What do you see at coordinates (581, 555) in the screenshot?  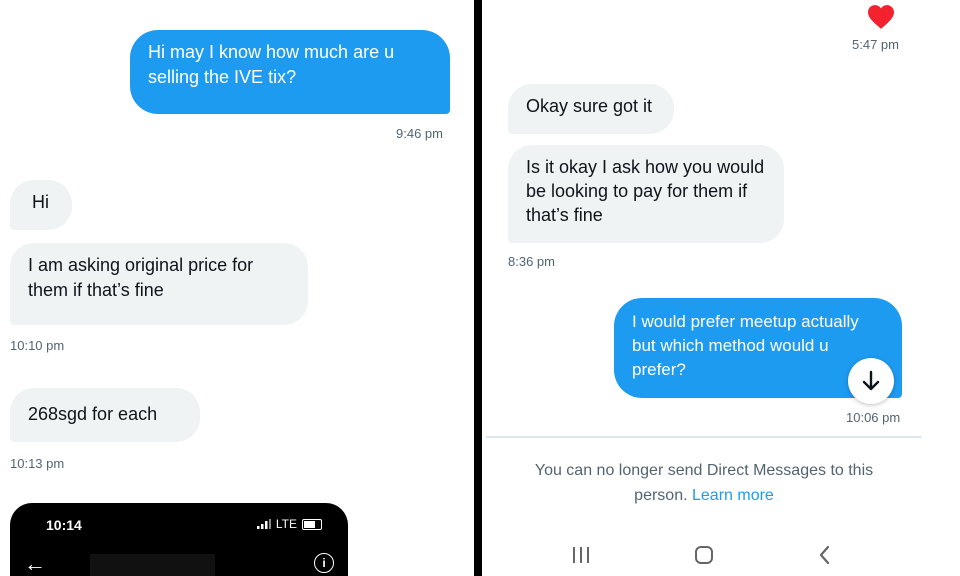 I see `recent-apps-icon` at bounding box center [581, 555].